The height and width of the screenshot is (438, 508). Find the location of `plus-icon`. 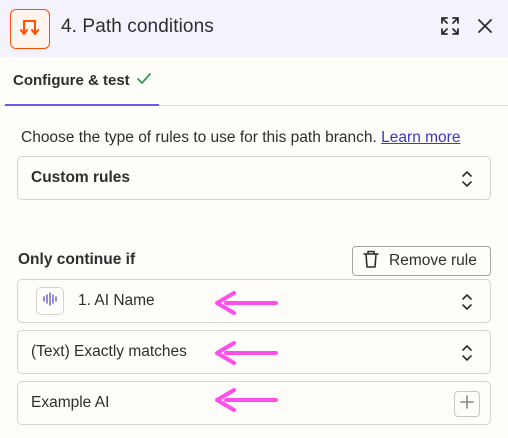

plus-icon is located at coordinates (467, 404).